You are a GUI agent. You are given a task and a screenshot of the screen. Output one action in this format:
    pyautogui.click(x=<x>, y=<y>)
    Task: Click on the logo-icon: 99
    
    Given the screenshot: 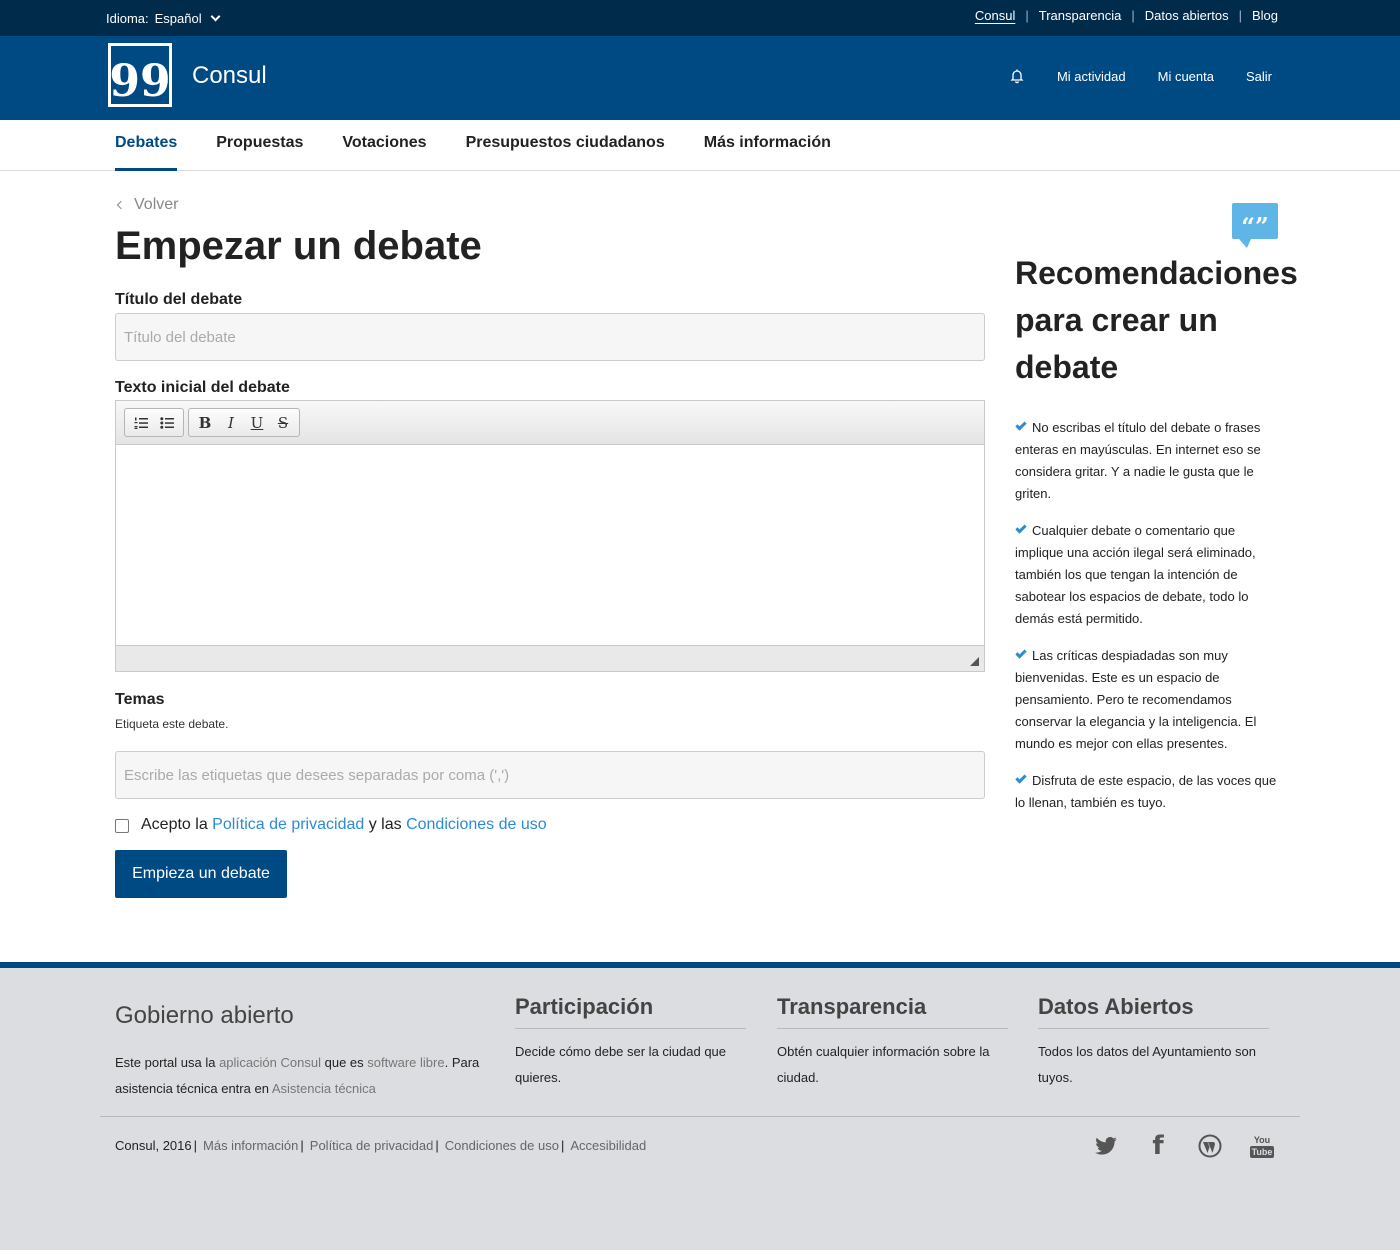 What is the action you would take?
    pyautogui.click(x=140, y=75)
    